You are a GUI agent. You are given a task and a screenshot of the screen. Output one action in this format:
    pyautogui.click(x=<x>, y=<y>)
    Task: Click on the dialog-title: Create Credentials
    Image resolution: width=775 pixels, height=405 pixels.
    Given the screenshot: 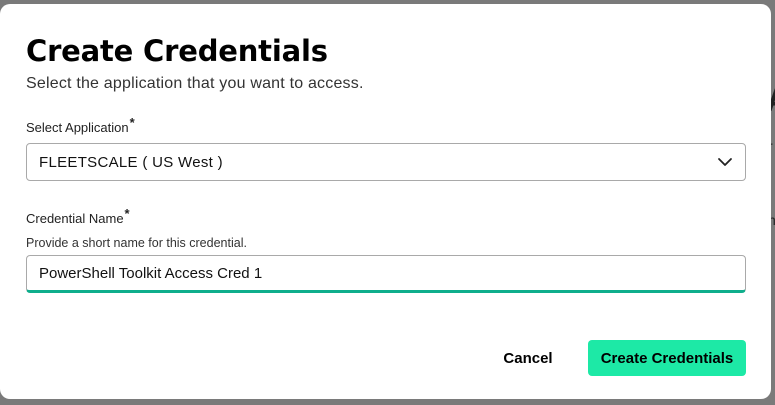 What is the action you would take?
    pyautogui.click(x=177, y=51)
    